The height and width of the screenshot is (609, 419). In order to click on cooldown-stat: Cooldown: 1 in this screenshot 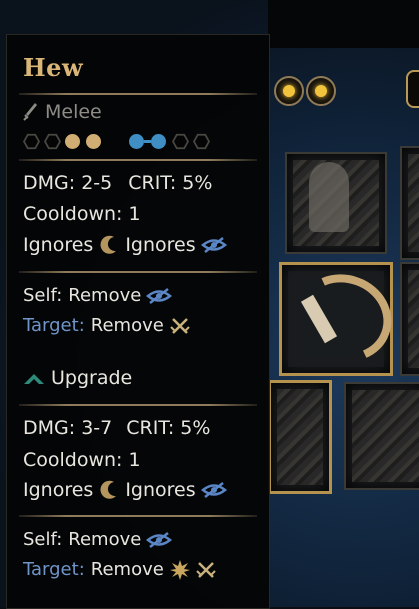, I will do `click(82, 214)`.